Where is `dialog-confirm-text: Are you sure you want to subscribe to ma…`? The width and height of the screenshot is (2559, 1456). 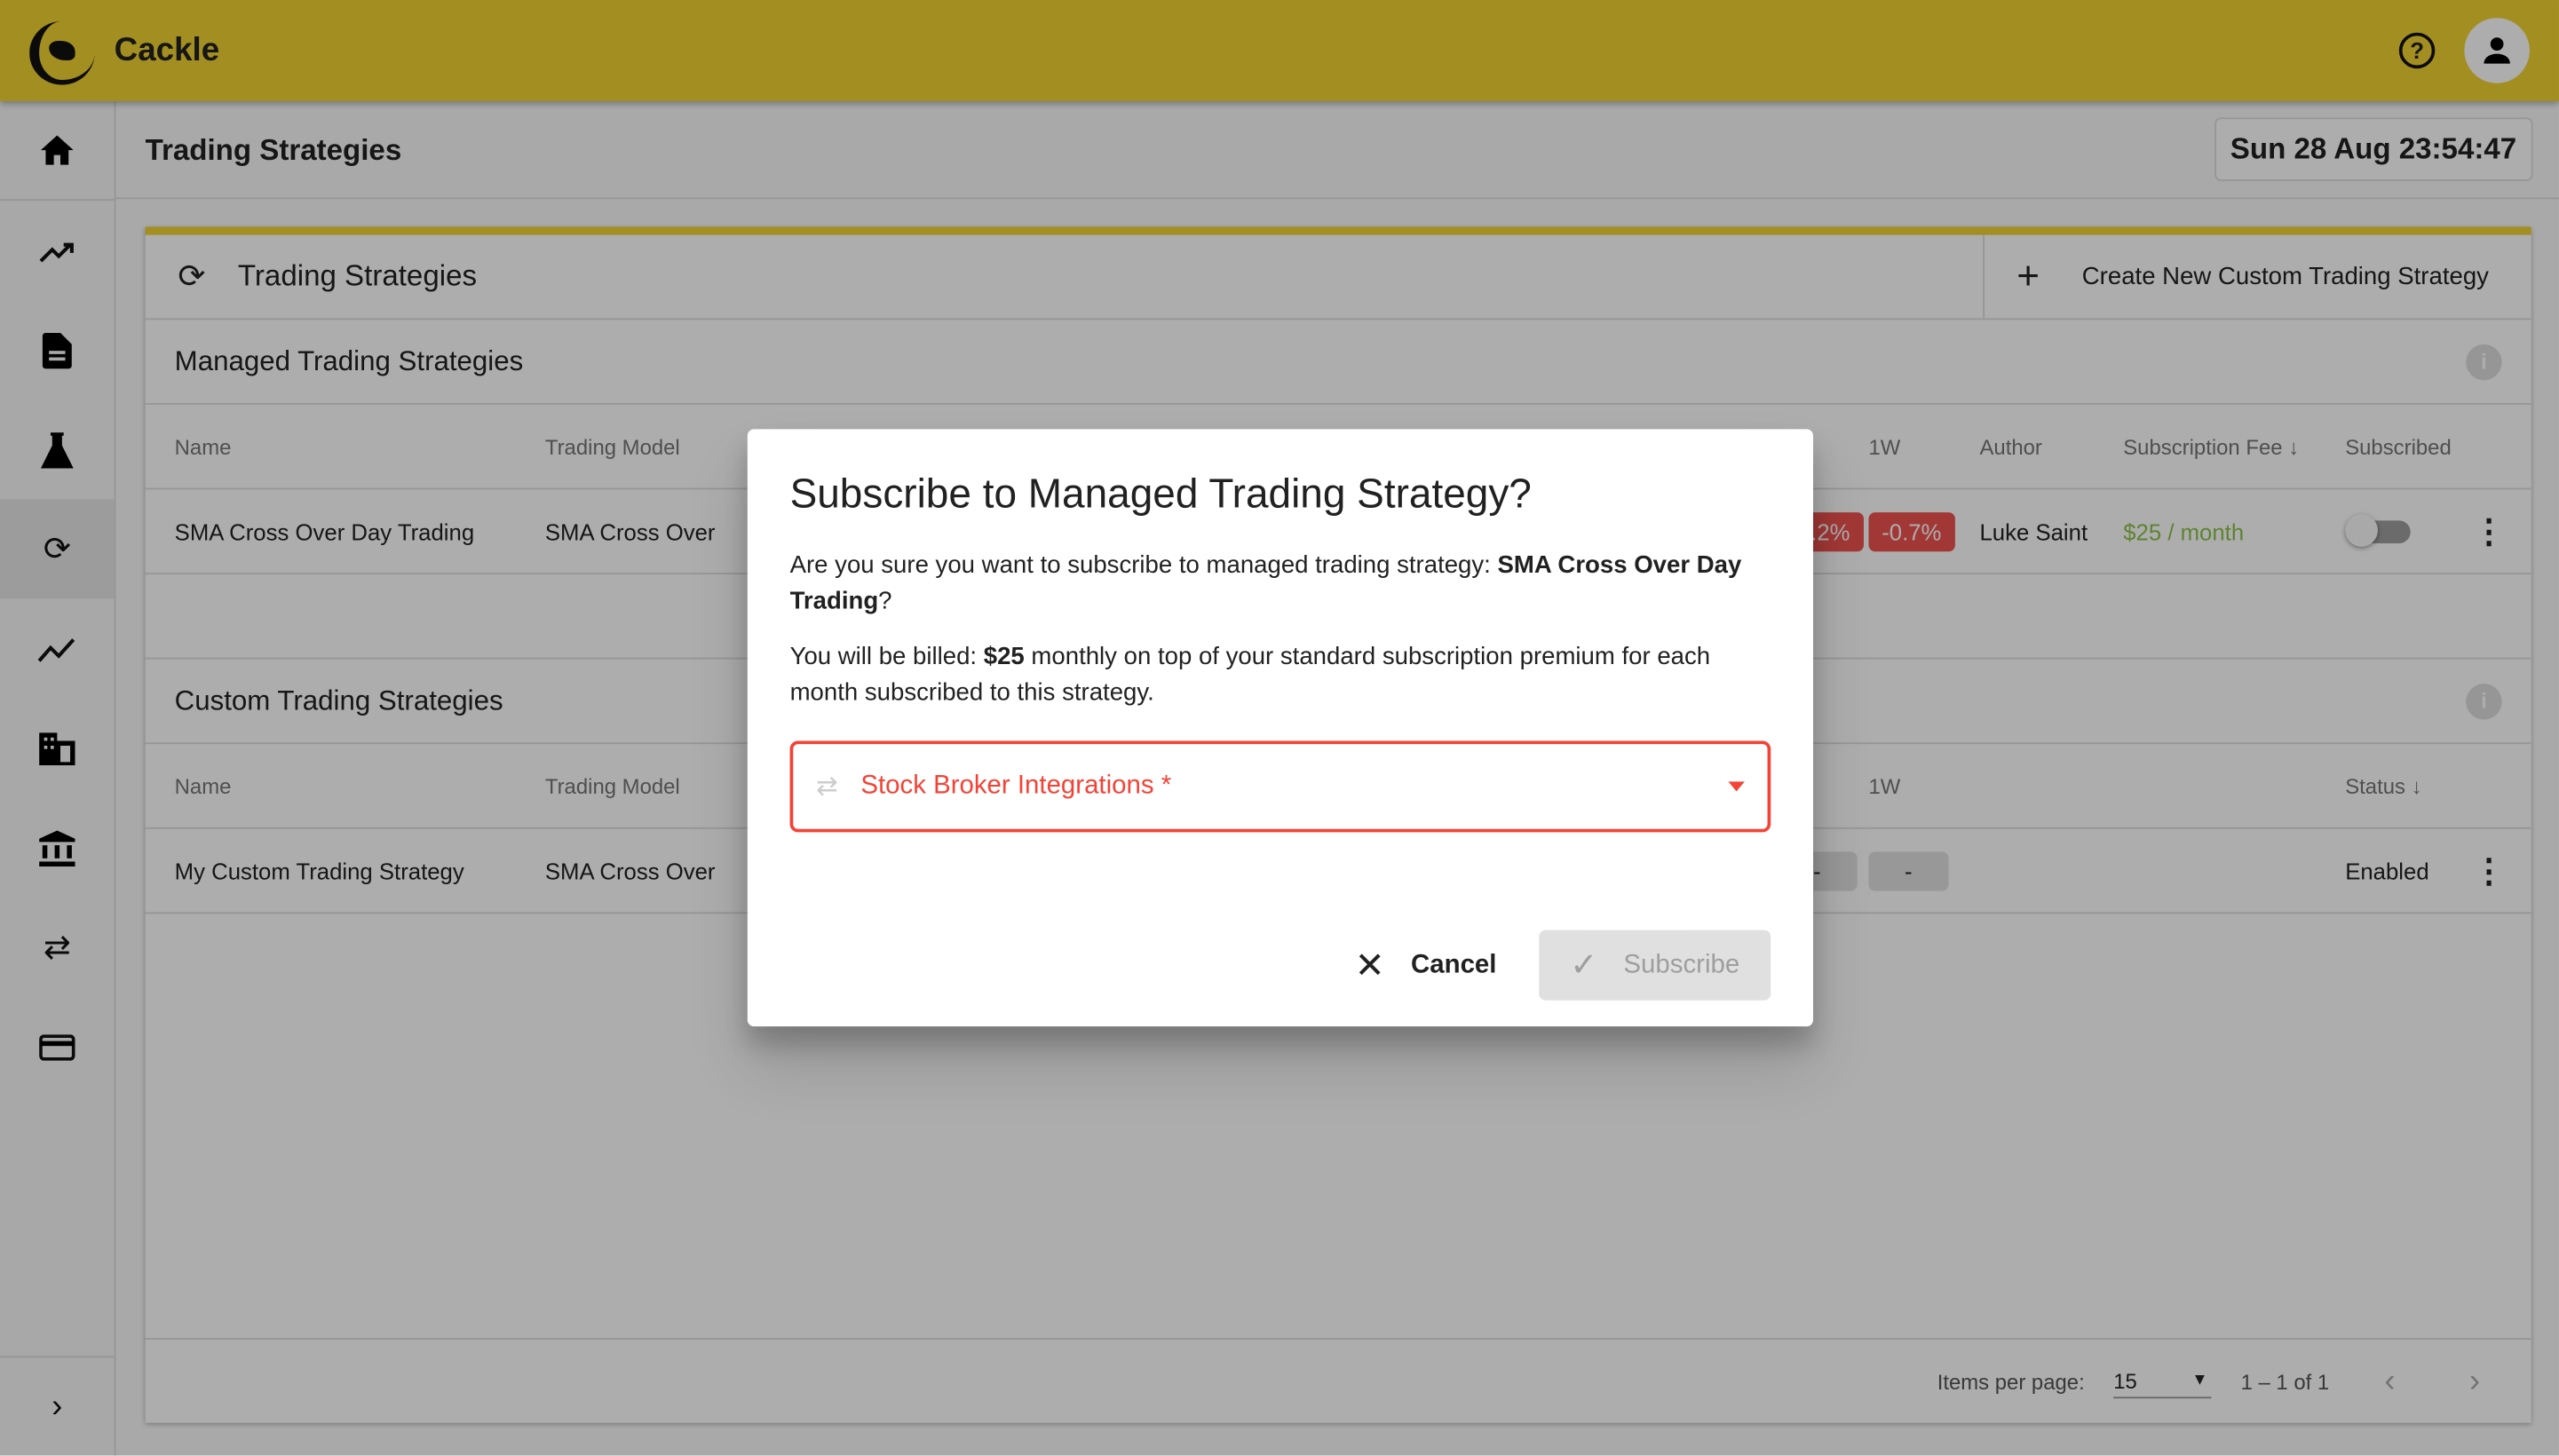
dialog-confirm-text: Are you sure you want to subscribe to ma… is located at coordinates (1265, 583).